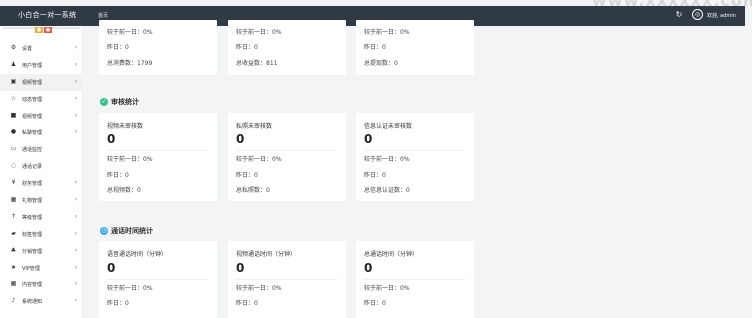  What do you see at coordinates (41, 183) in the screenshot?
I see `sidebar-item-finance: ¥ 财务管理 ›` at bounding box center [41, 183].